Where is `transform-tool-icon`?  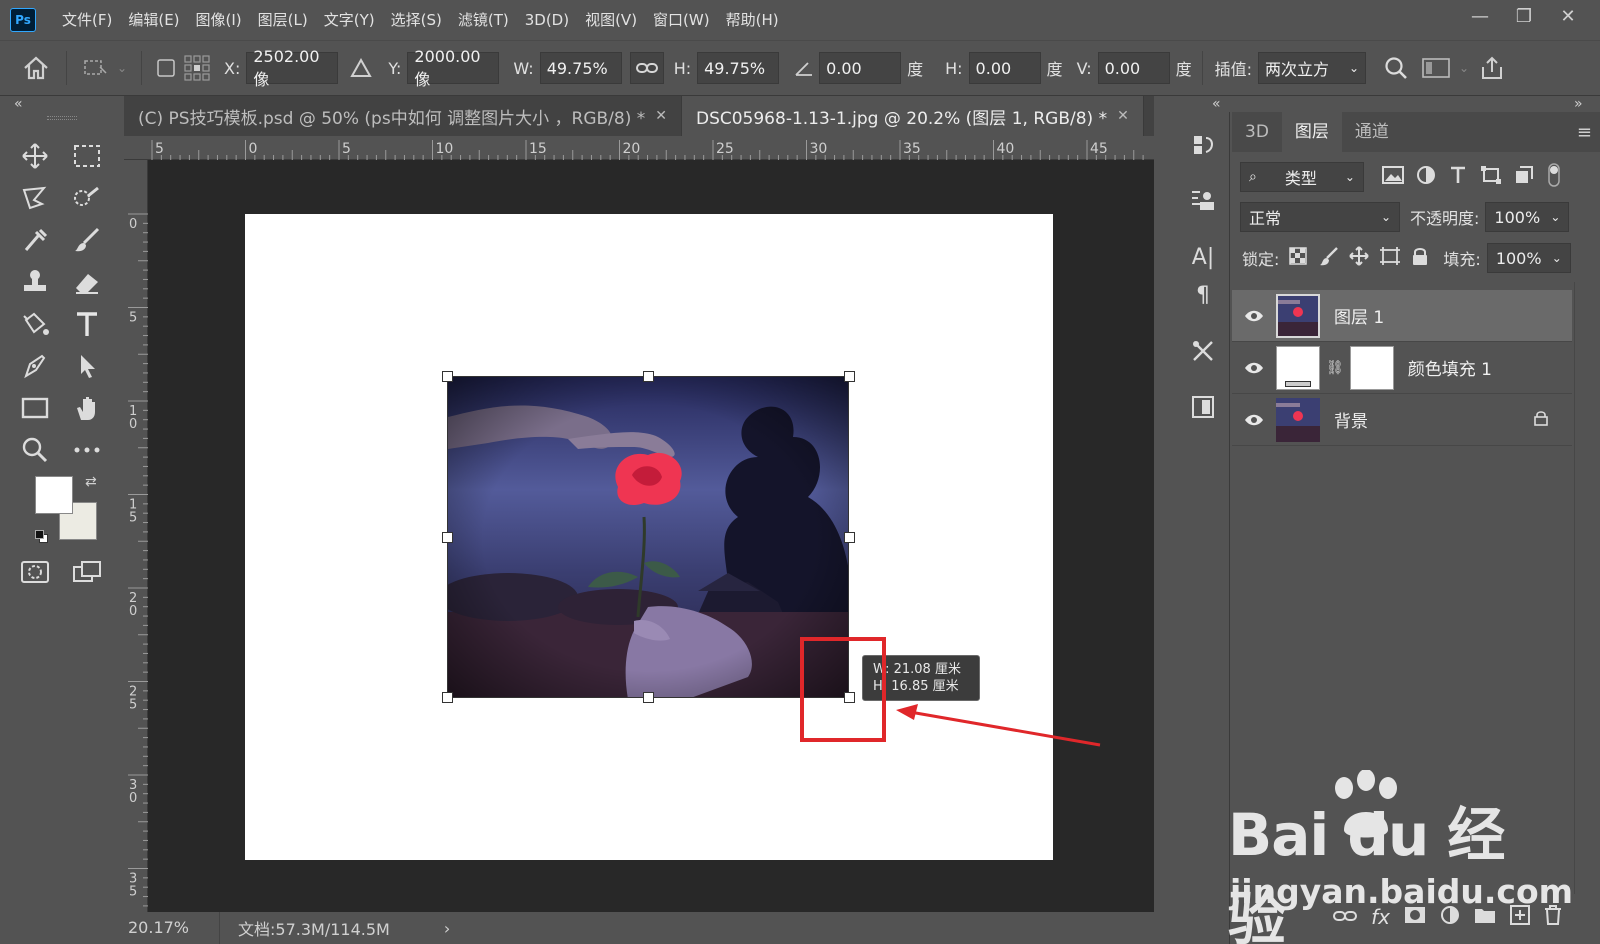
transform-tool-icon is located at coordinates (95, 68).